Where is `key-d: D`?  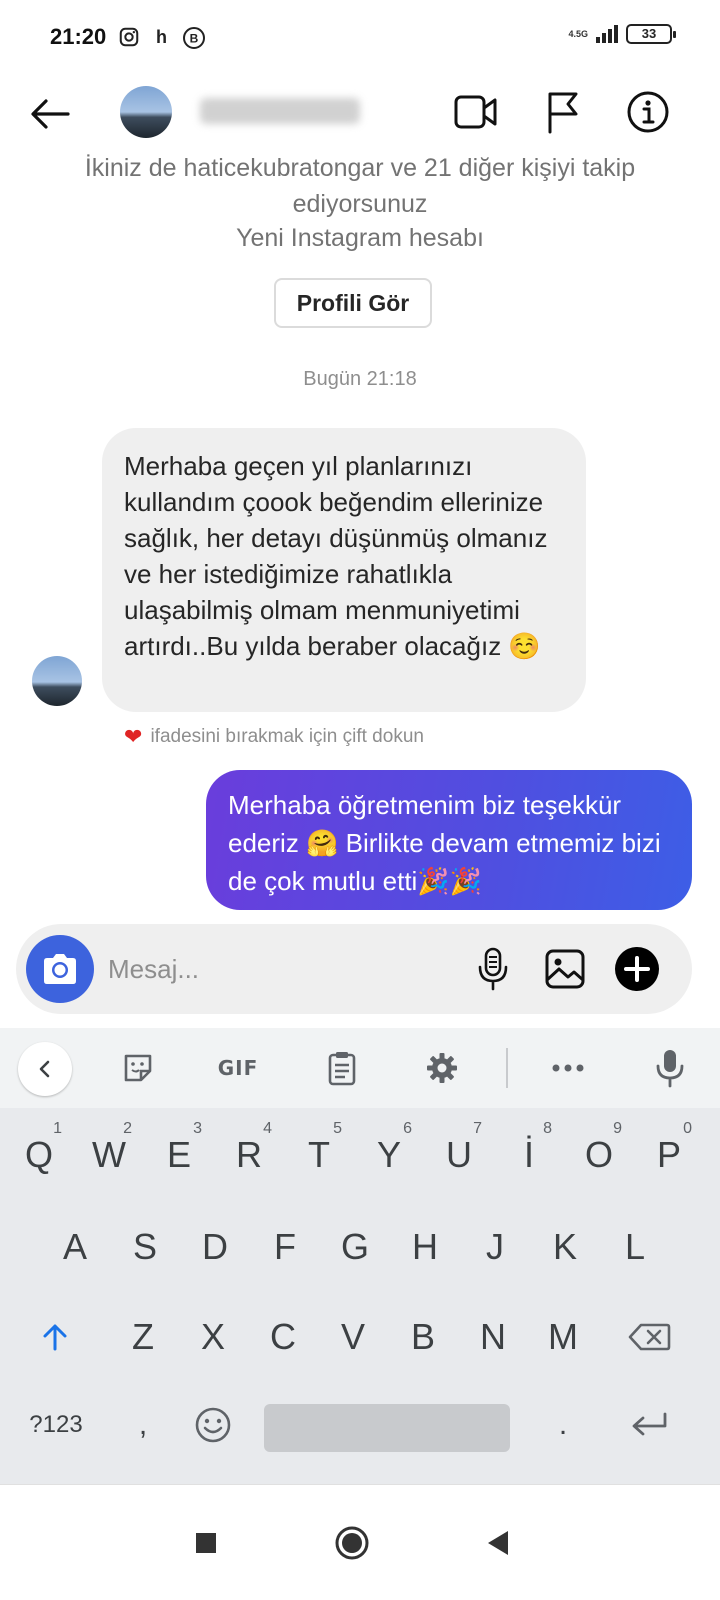
key-d: D is located at coordinates (215, 1247).